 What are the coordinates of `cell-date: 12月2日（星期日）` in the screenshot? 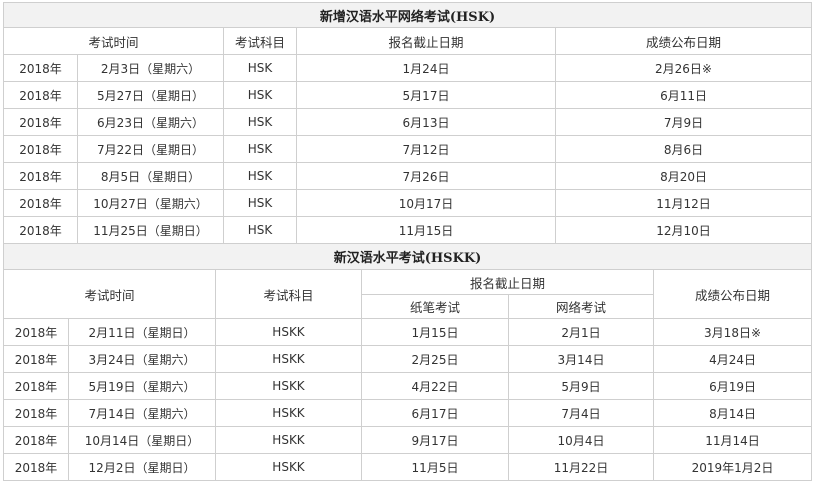 It's located at (142, 467).